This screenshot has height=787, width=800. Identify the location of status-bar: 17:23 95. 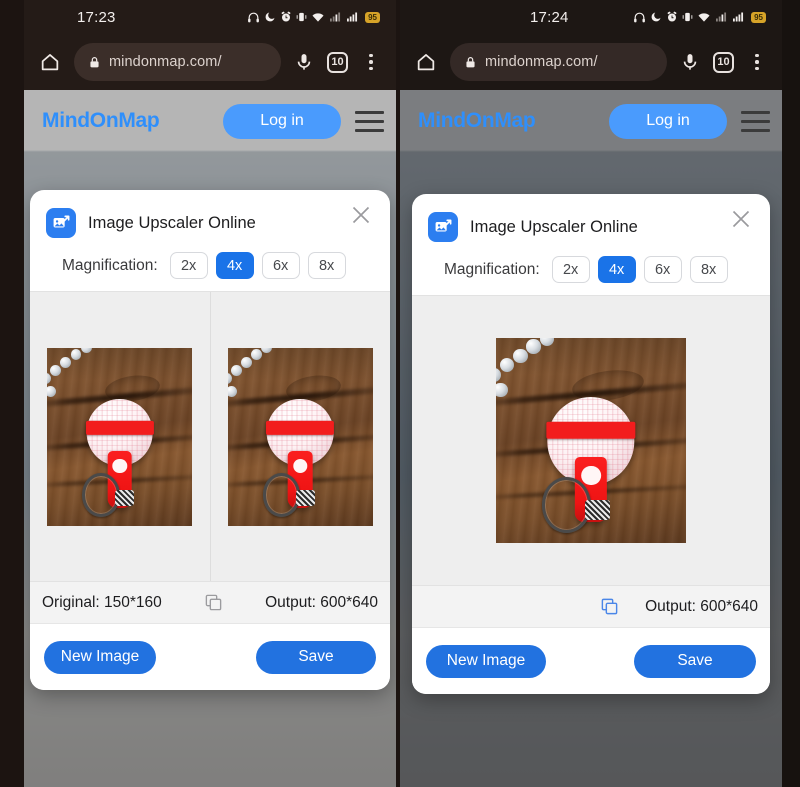
(210, 17).